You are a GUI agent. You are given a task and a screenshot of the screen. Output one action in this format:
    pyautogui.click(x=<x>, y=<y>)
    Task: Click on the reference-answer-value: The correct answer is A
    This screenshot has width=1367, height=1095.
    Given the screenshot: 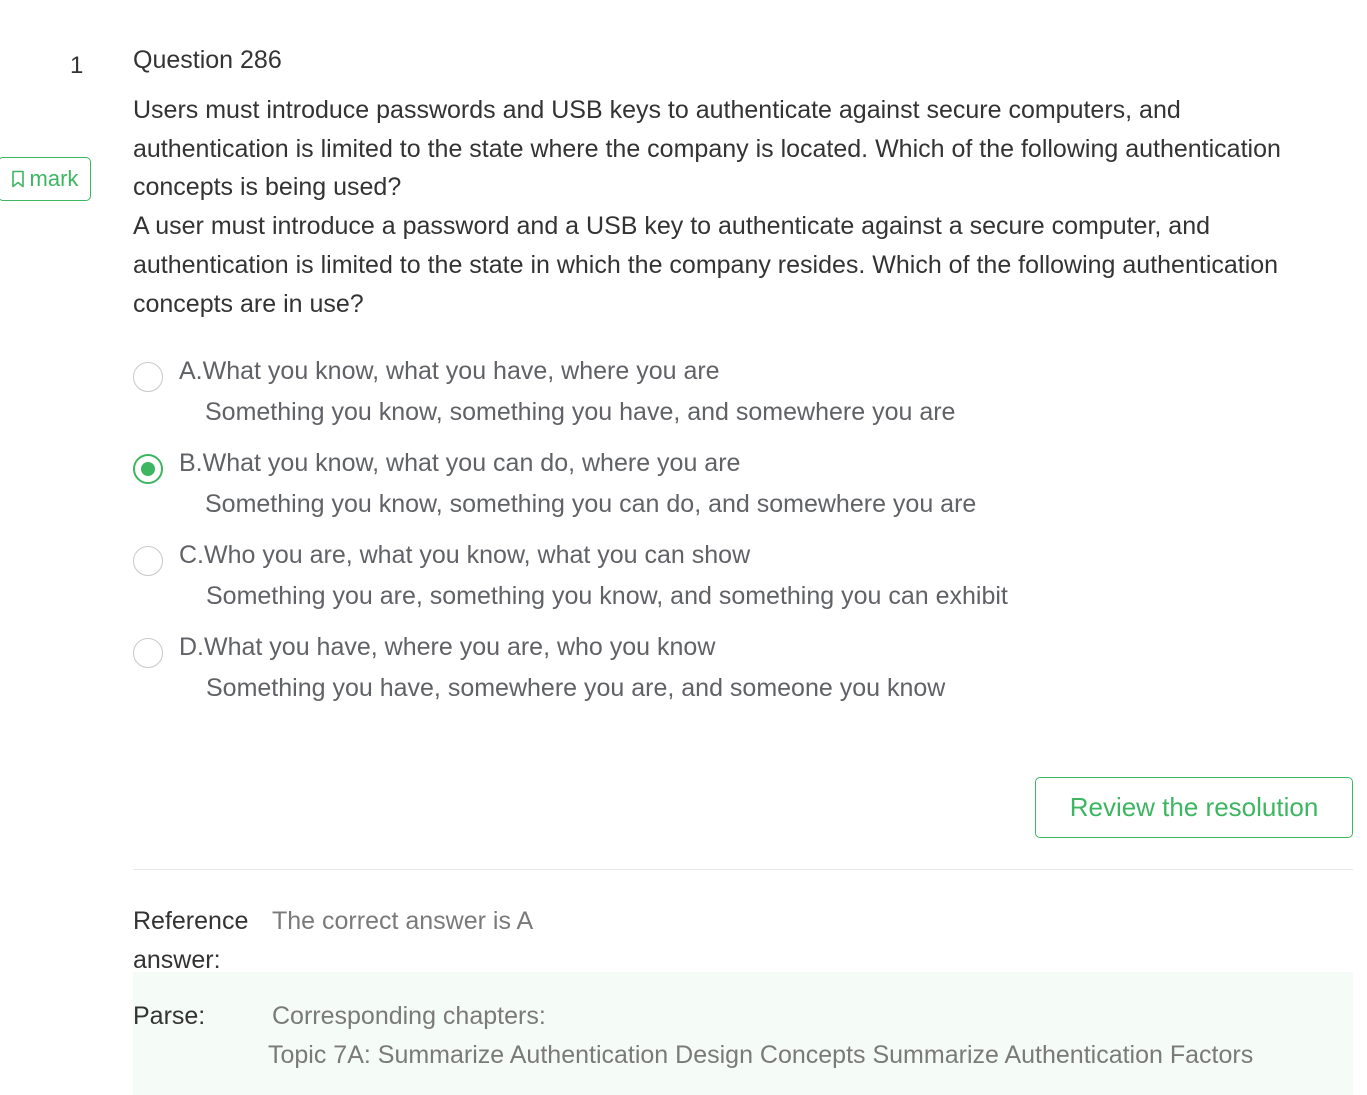 What is the action you would take?
    pyautogui.click(x=403, y=921)
    